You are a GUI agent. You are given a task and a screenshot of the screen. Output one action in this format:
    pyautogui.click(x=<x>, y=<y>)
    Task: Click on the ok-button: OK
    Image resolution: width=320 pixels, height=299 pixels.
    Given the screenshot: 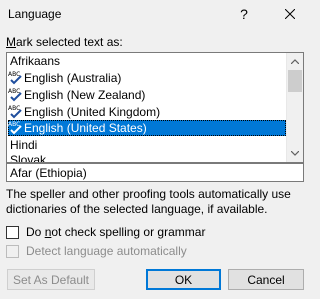 What is the action you would take?
    pyautogui.click(x=183, y=279)
    